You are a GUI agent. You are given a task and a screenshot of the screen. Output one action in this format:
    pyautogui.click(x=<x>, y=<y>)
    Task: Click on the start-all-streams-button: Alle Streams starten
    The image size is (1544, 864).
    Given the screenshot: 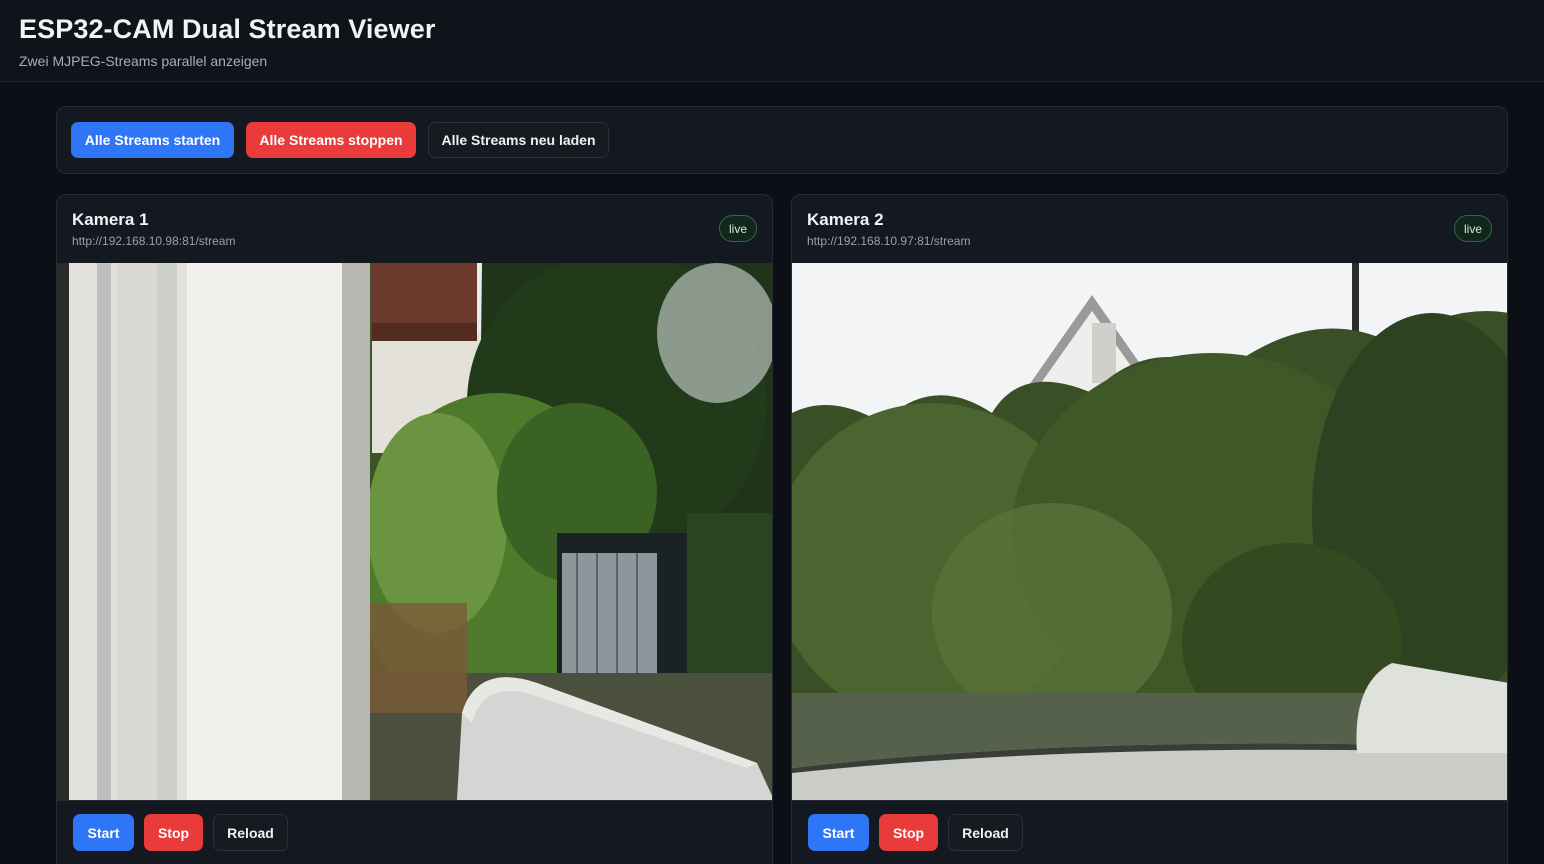 What is the action you would take?
    pyautogui.click(x=152, y=140)
    